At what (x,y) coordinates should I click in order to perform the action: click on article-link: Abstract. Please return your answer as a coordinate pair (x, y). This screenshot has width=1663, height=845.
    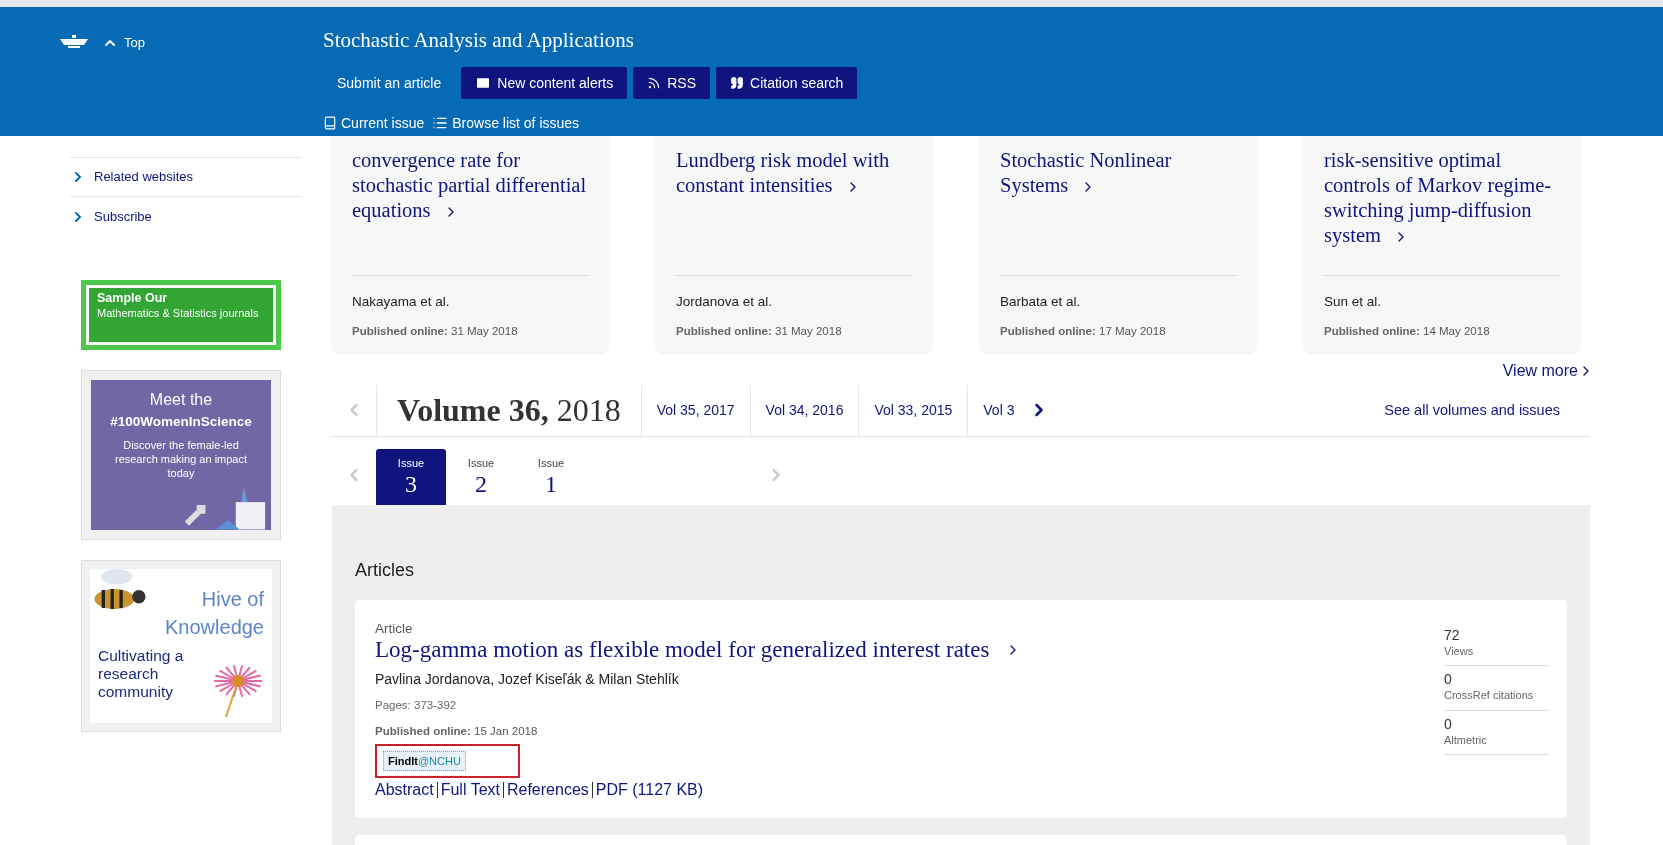
    Looking at the image, I should click on (404, 790).